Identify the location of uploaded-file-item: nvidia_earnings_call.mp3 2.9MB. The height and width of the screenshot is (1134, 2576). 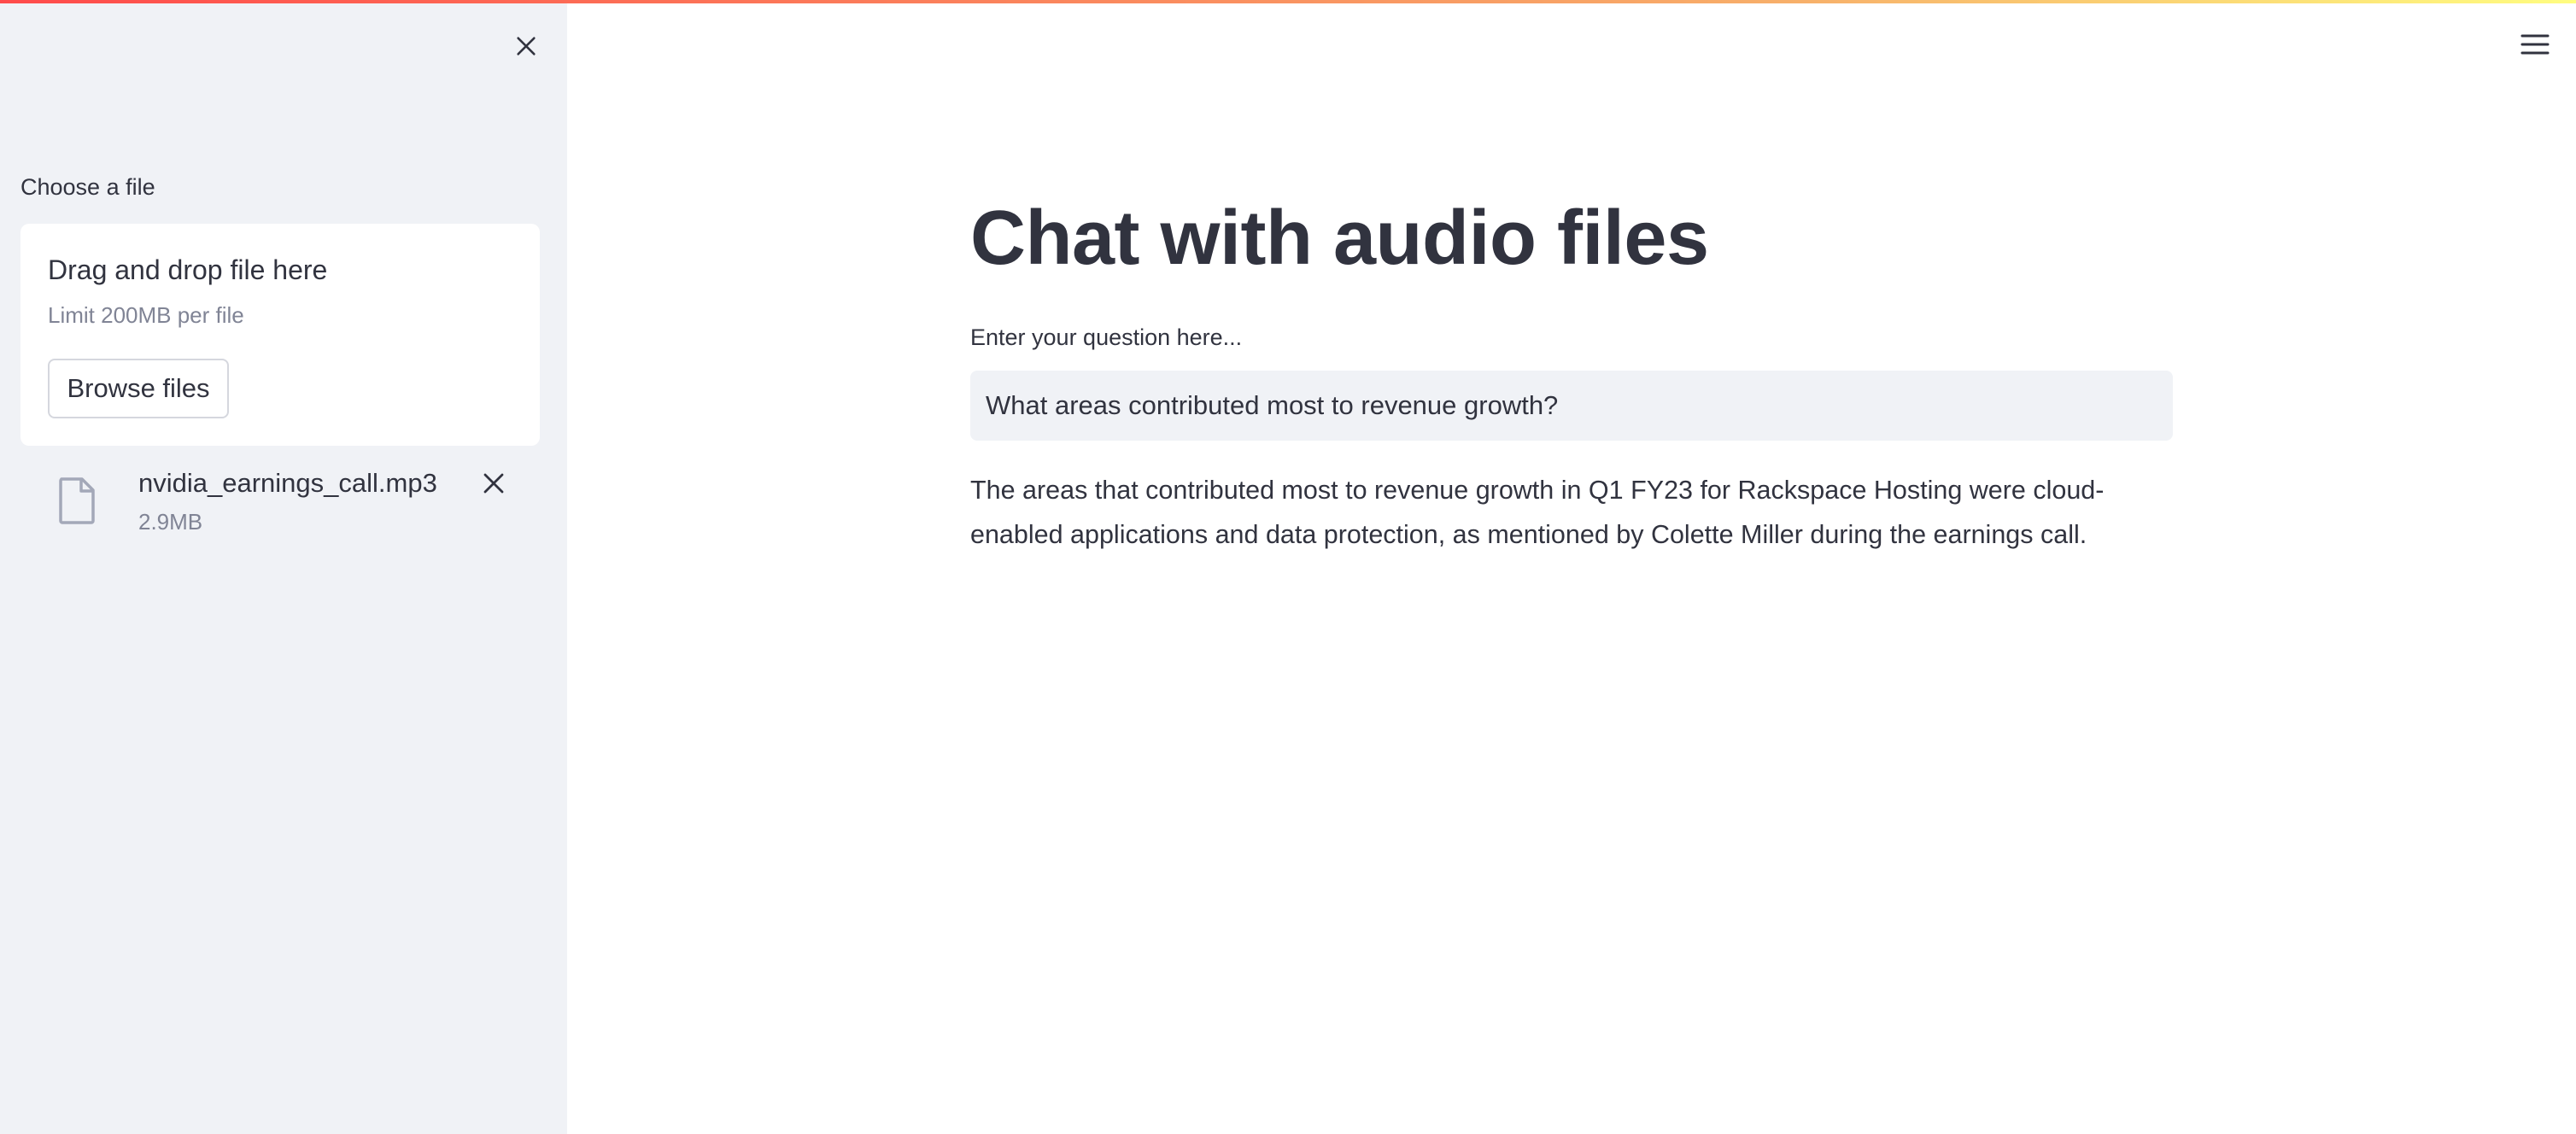
(280, 508).